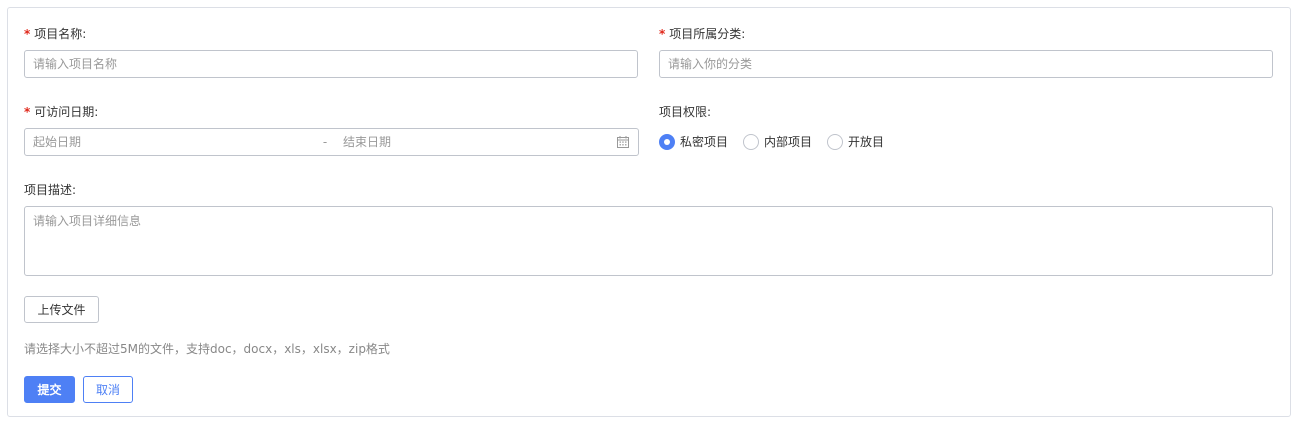 Image resolution: width=1298 pixels, height=424 pixels. What do you see at coordinates (66, 112) in the screenshot?
I see `access-date-label-text: 可访问日期:` at bounding box center [66, 112].